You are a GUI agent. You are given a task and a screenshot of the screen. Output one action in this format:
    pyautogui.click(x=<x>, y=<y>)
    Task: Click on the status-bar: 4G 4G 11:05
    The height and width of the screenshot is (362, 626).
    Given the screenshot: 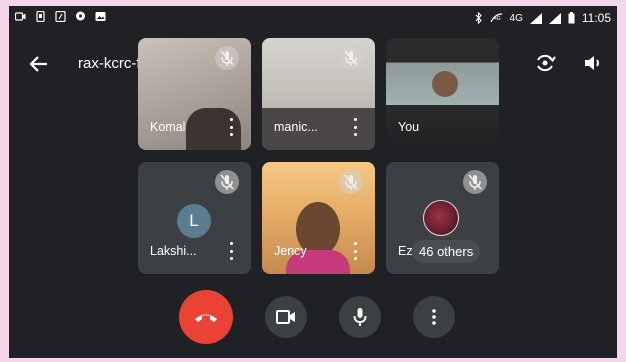 What is the action you would take?
    pyautogui.click(x=313, y=18)
    